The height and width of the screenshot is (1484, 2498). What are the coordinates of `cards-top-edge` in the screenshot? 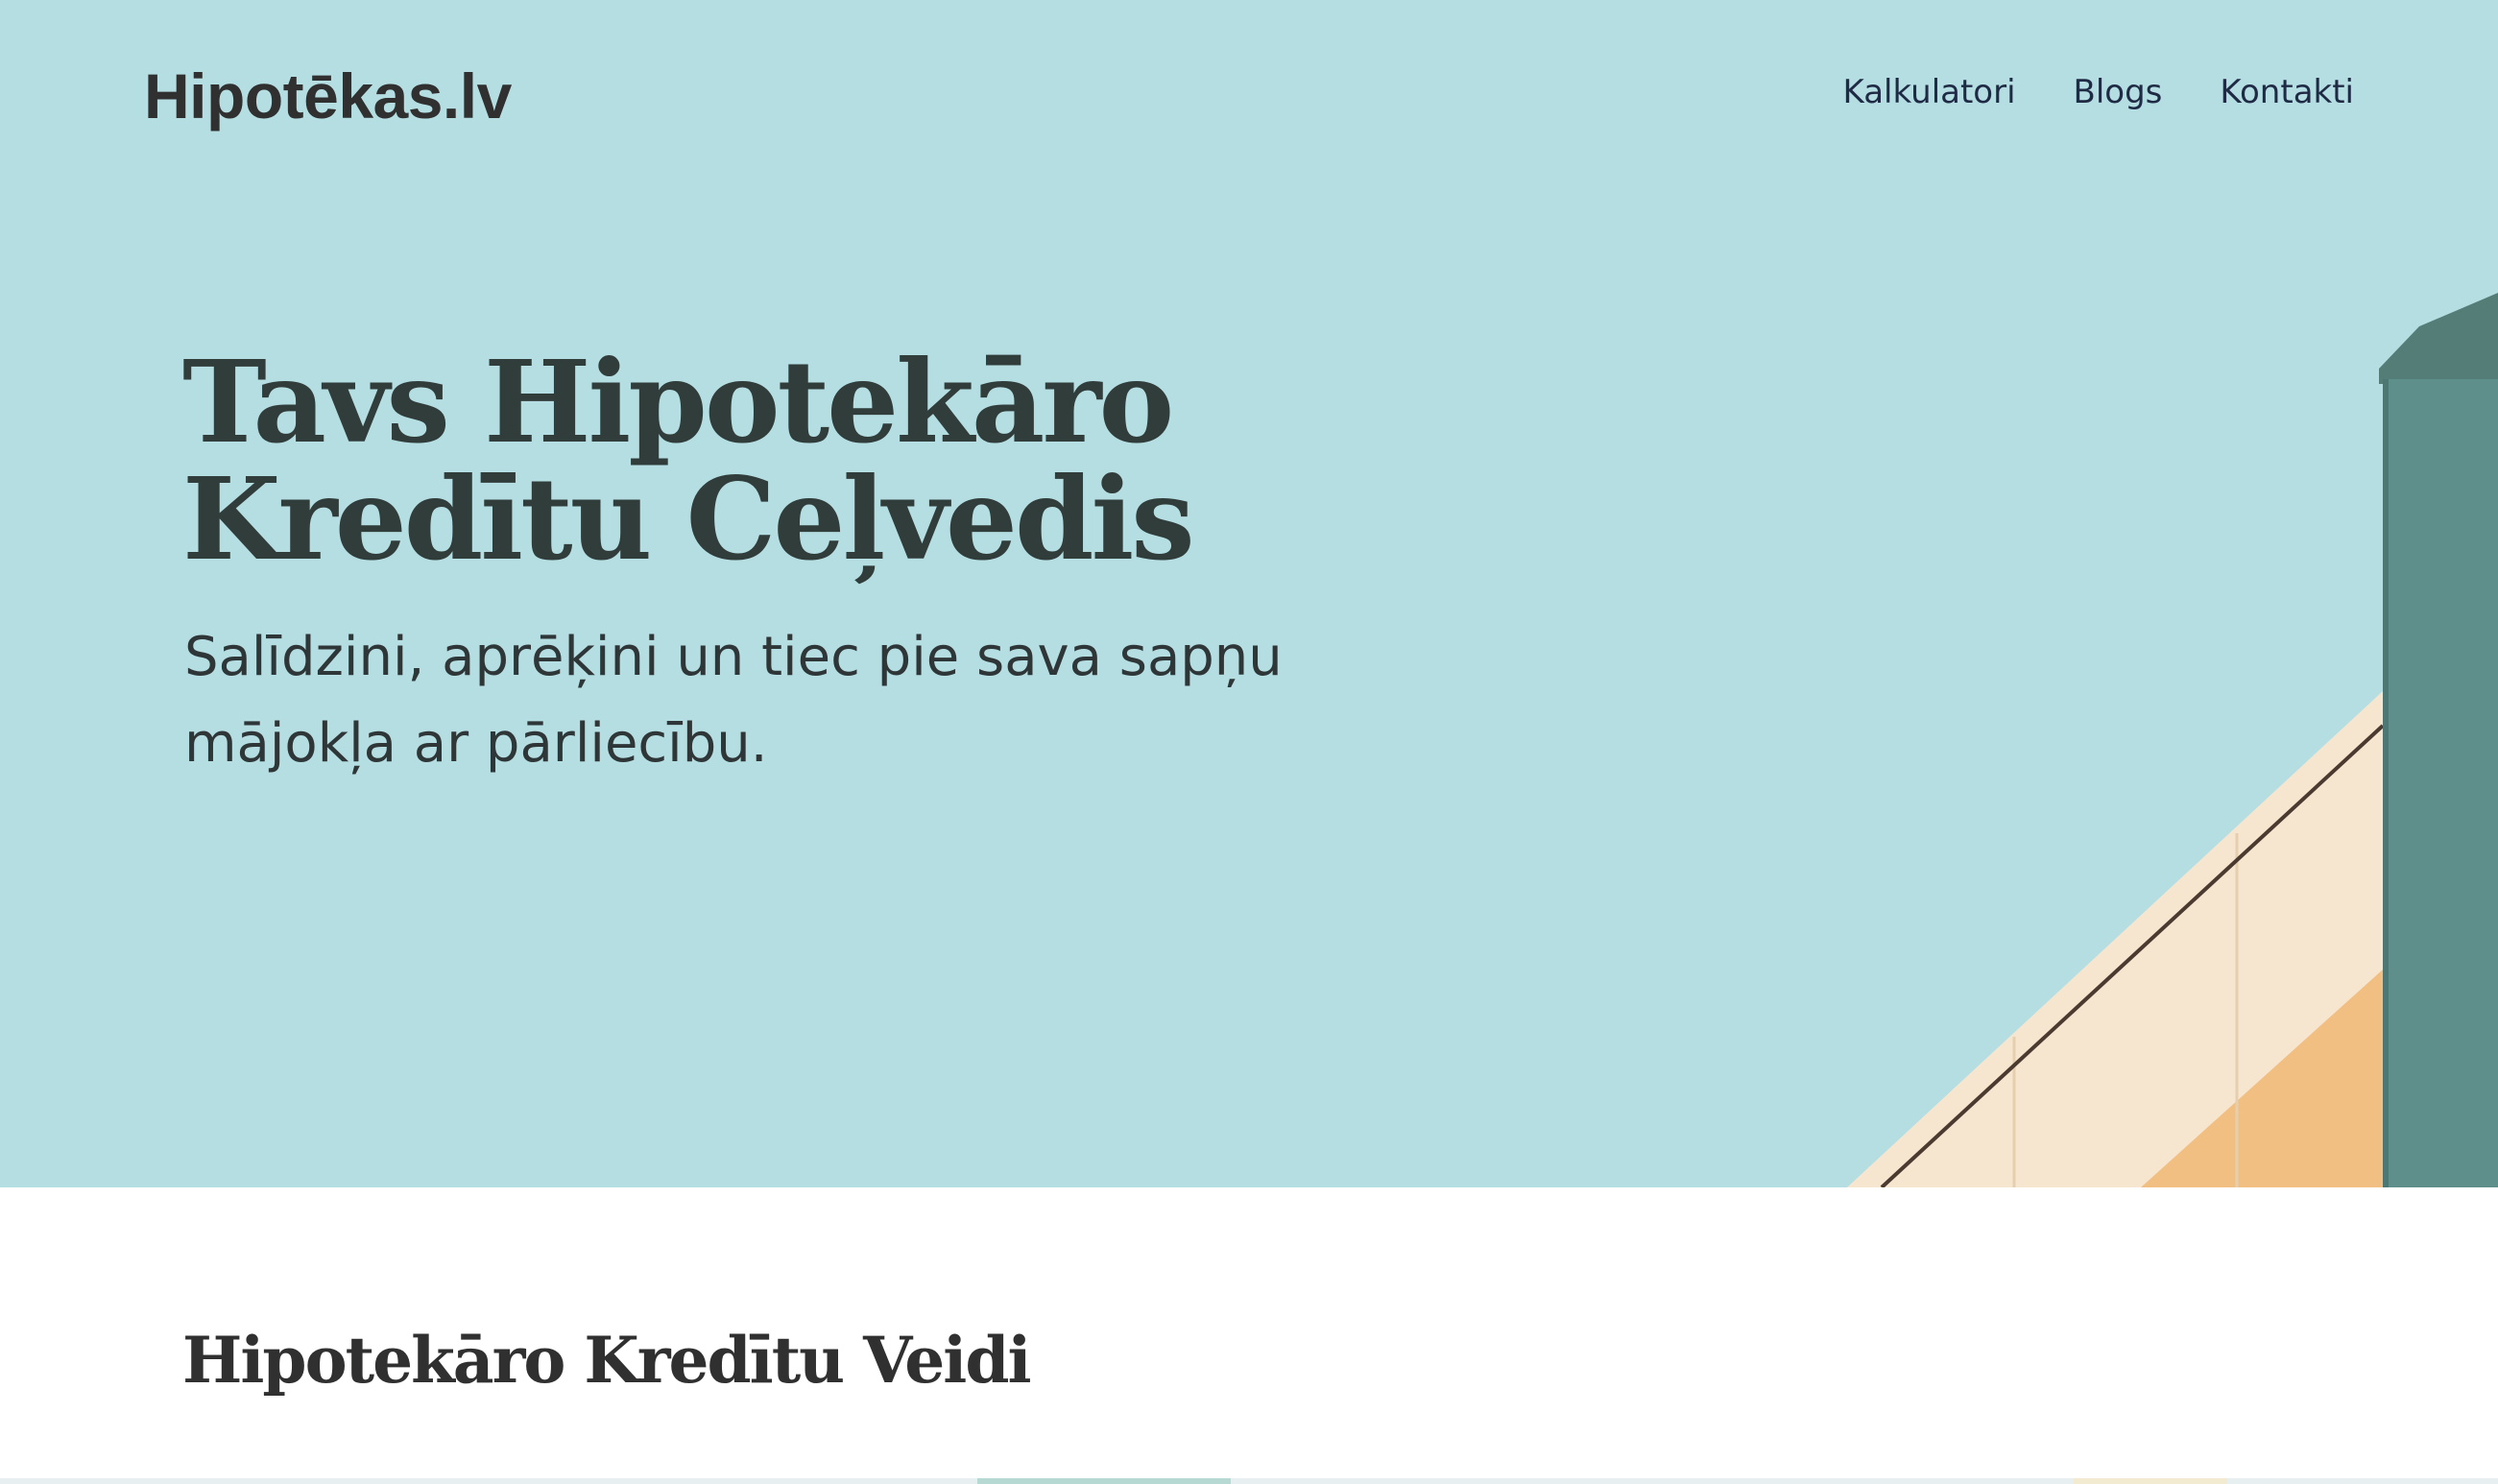 It's located at (1249, 1481).